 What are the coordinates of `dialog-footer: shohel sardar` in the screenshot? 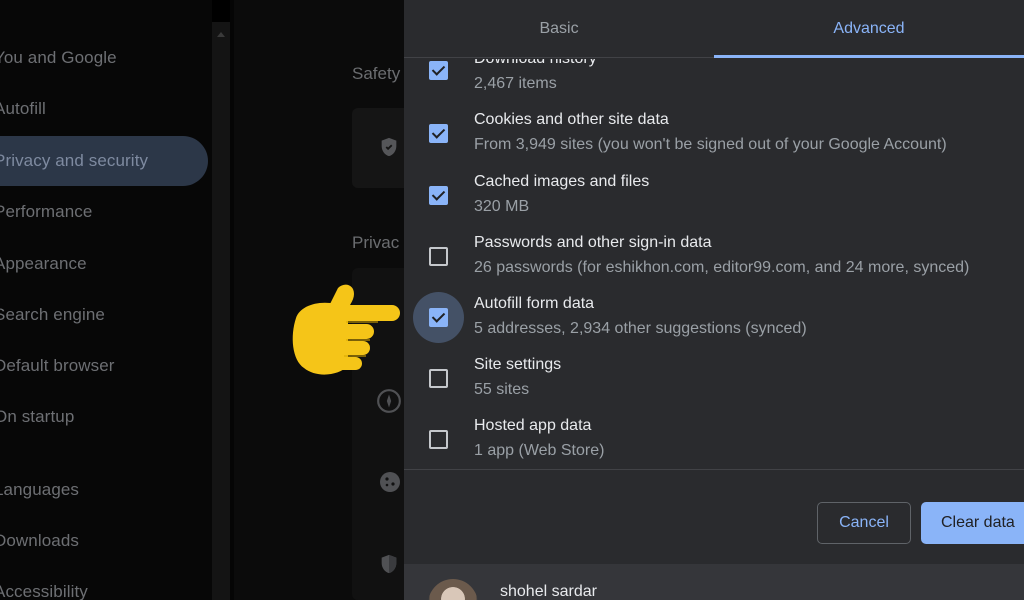 It's located at (714, 582).